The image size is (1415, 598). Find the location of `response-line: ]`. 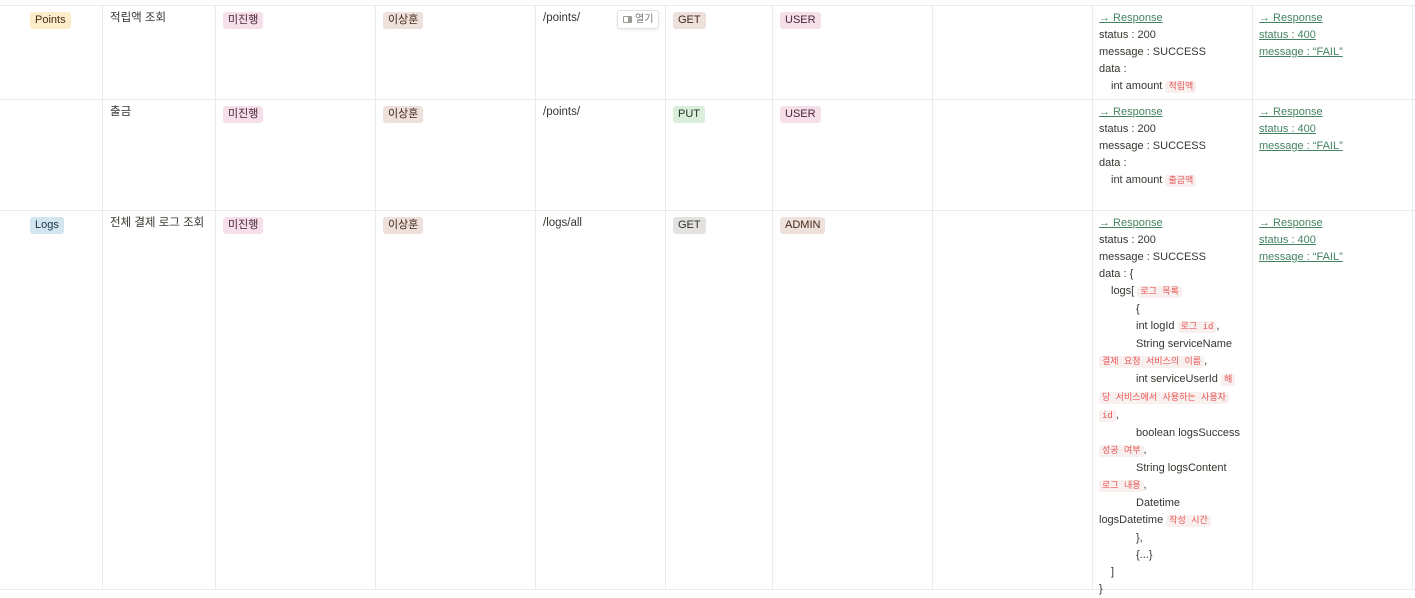

response-line: ] is located at coordinates (1113, 572).